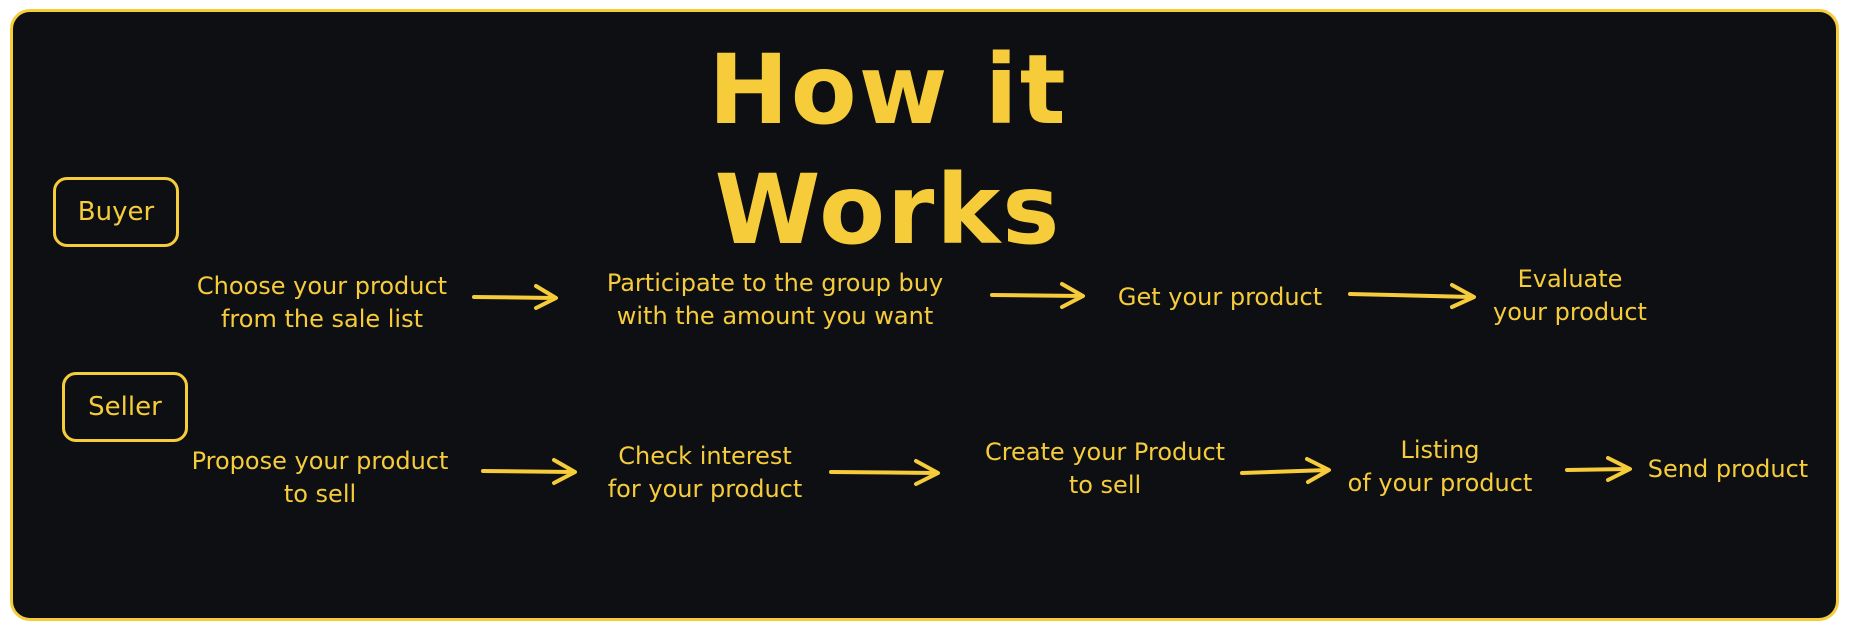 This screenshot has height=633, width=1851. I want to click on buyer-step-get-product: Get your product, so click(1220, 297).